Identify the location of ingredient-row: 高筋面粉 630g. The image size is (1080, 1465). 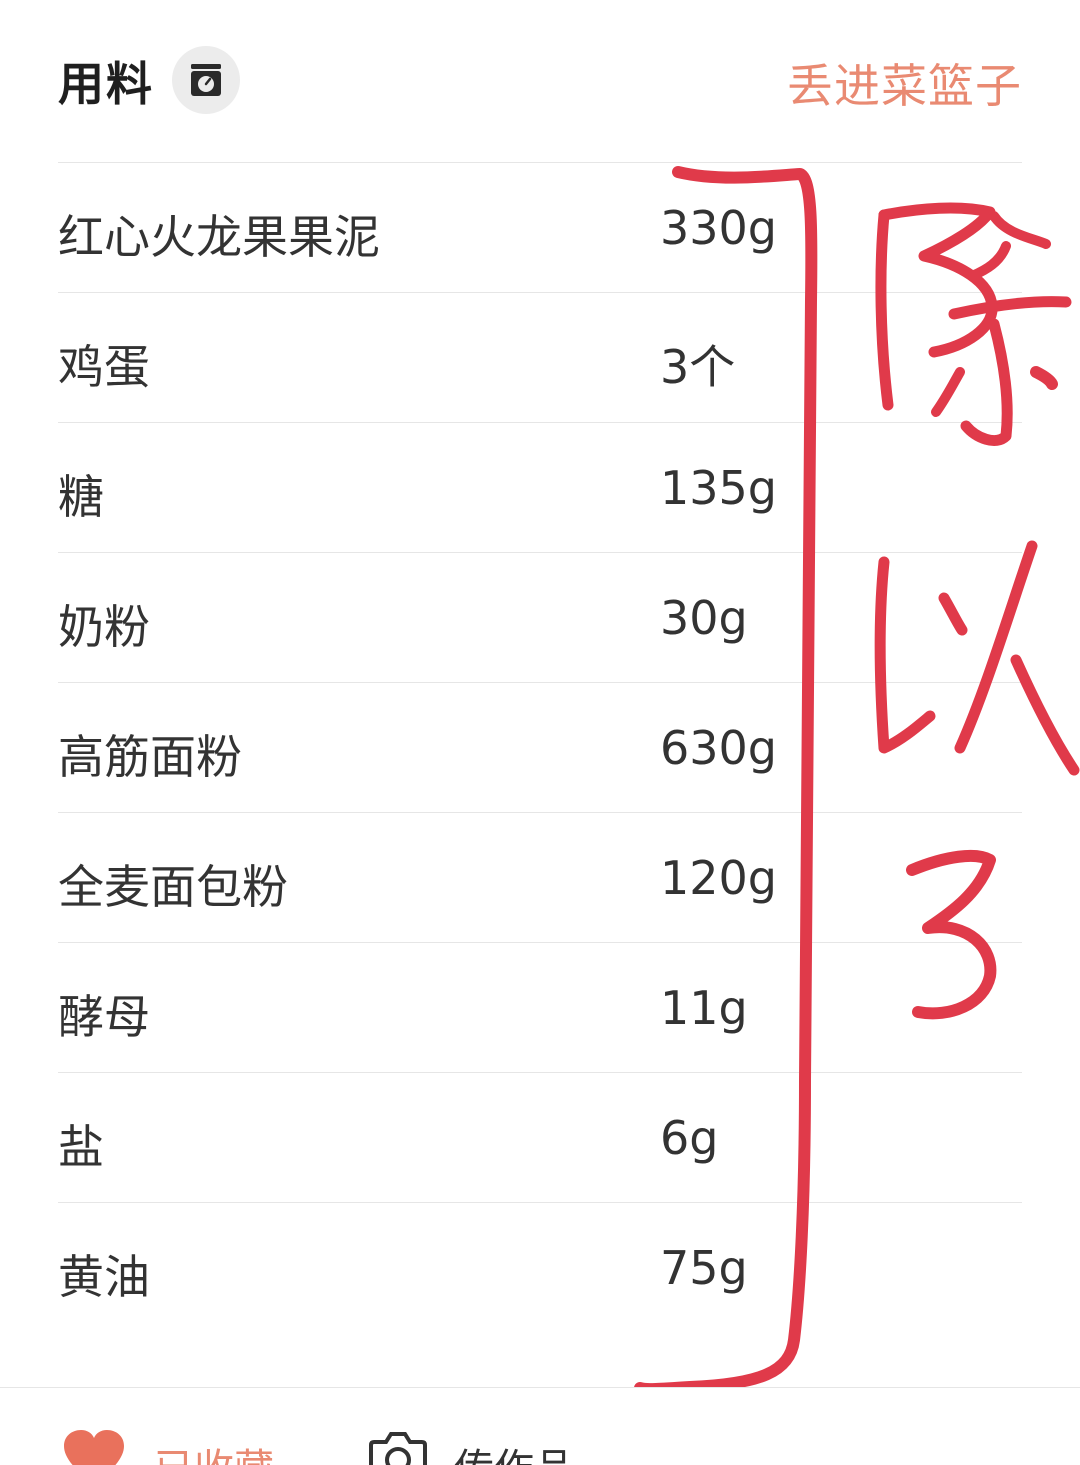
(540, 748).